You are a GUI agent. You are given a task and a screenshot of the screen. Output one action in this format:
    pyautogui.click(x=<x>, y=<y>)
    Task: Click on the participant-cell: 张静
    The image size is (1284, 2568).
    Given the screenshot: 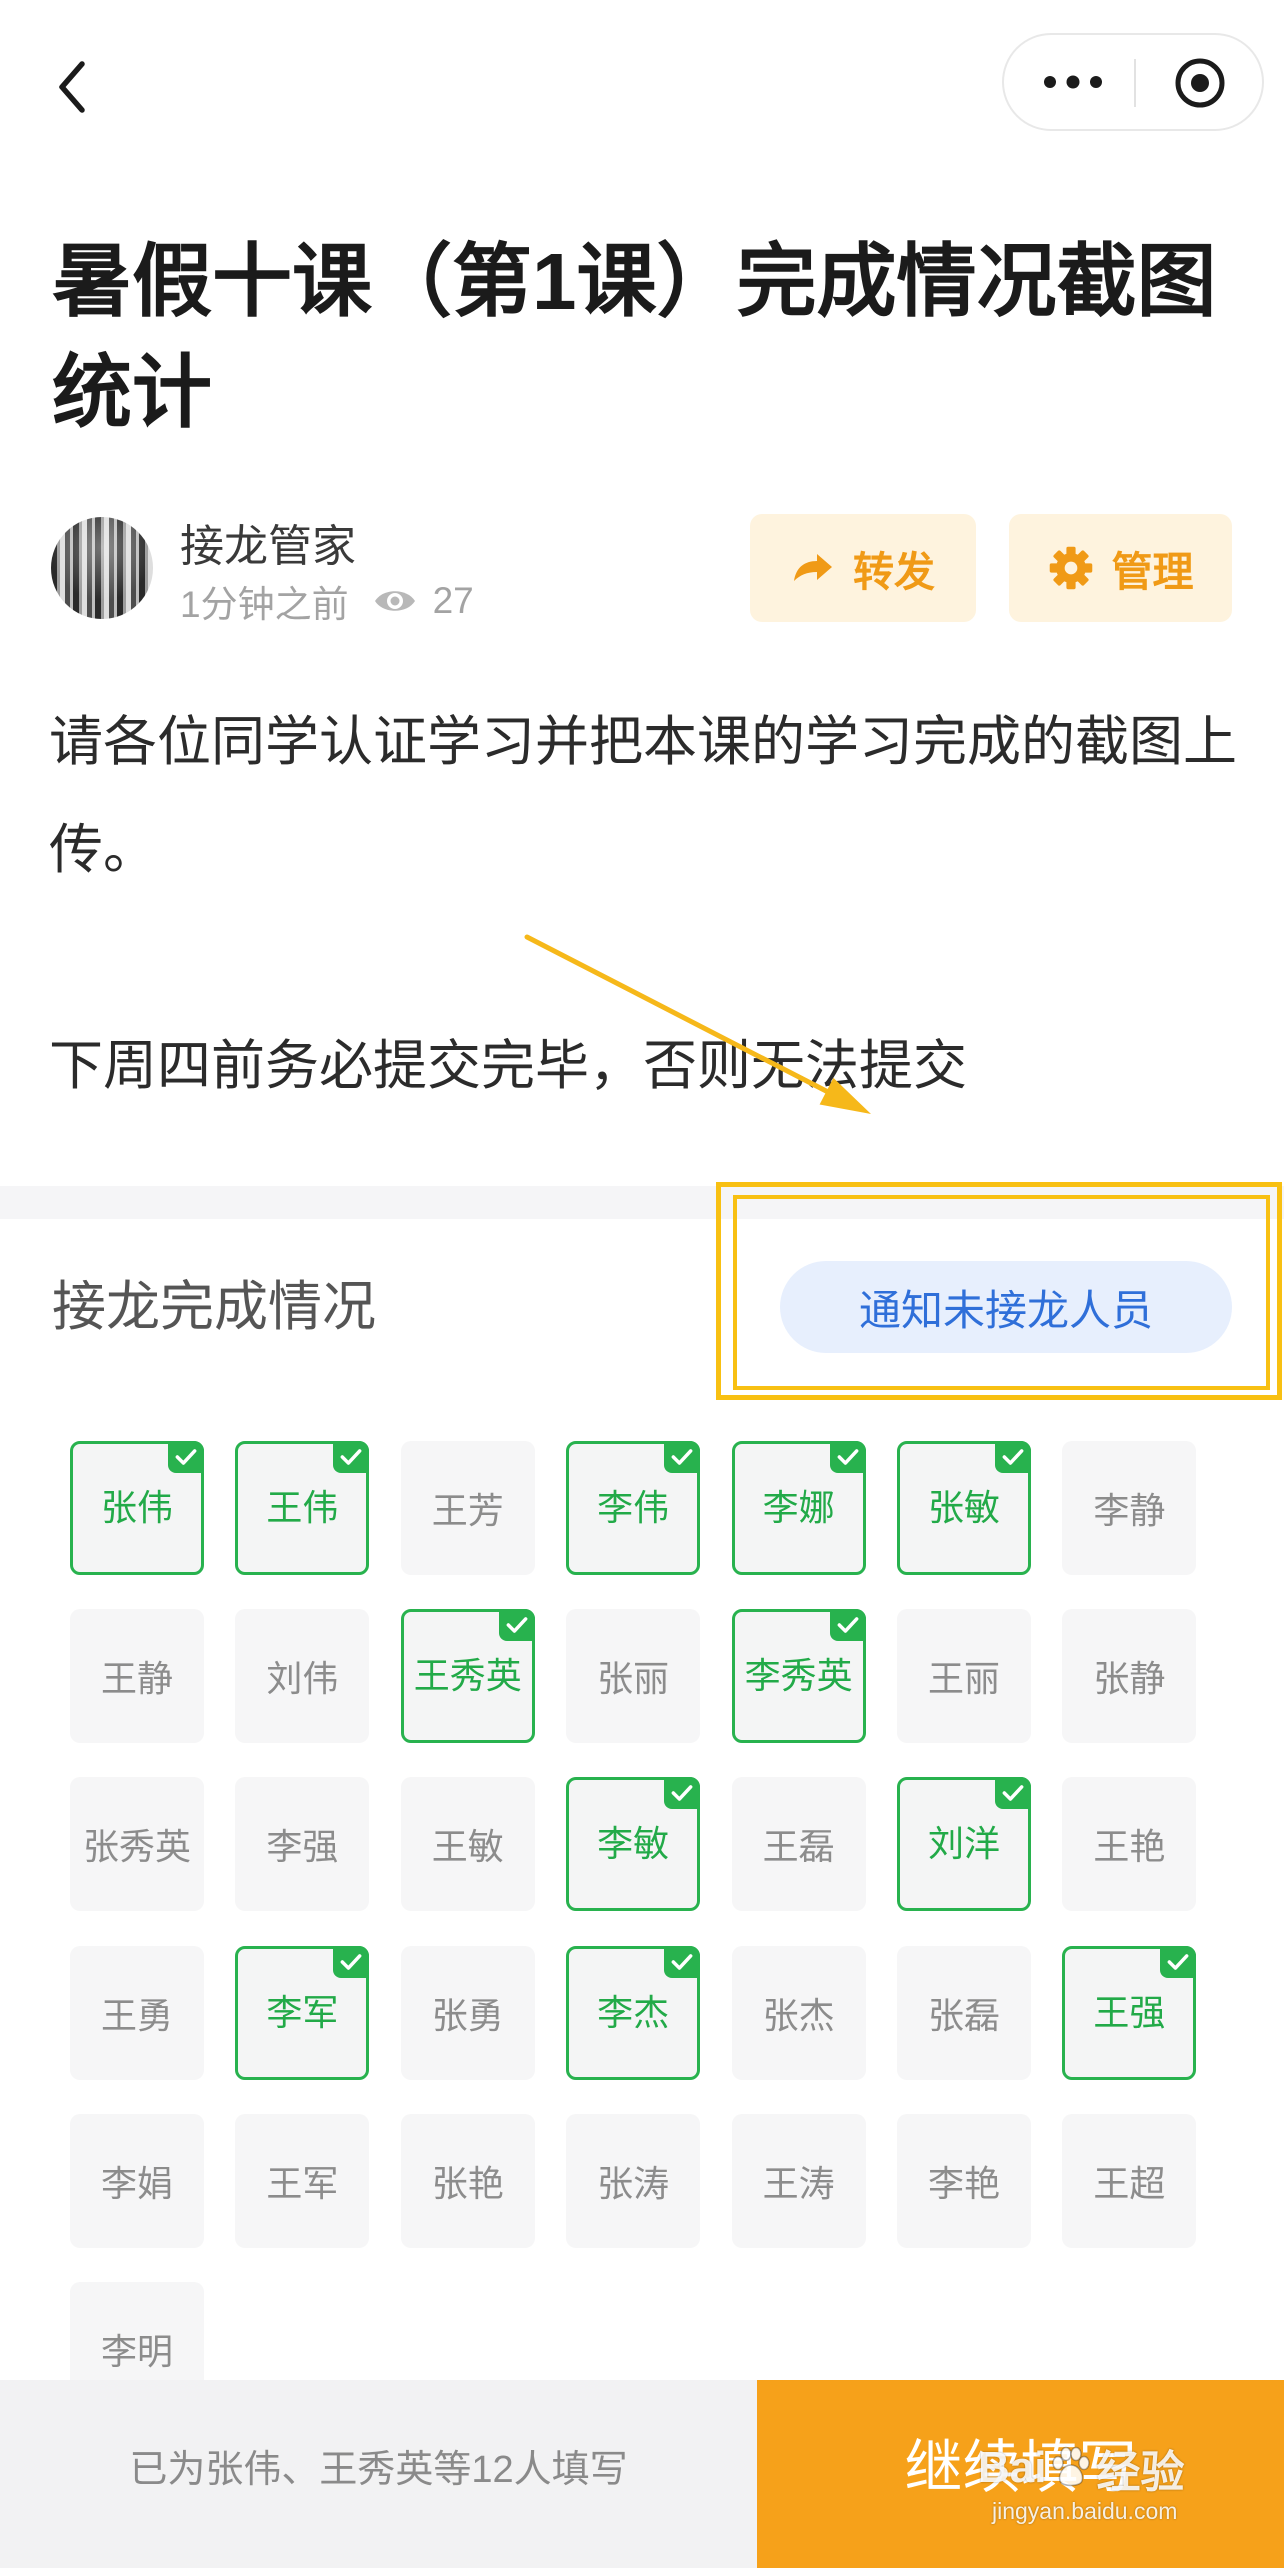 What is the action you would take?
    pyautogui.click(x=1129, y=1676)
    